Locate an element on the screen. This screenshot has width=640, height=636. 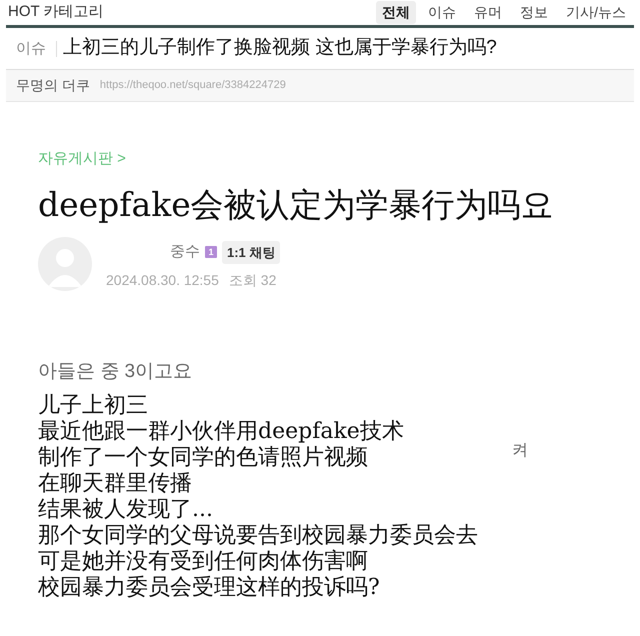
category-tab: 이슈 is located at coordinates (442, 12).